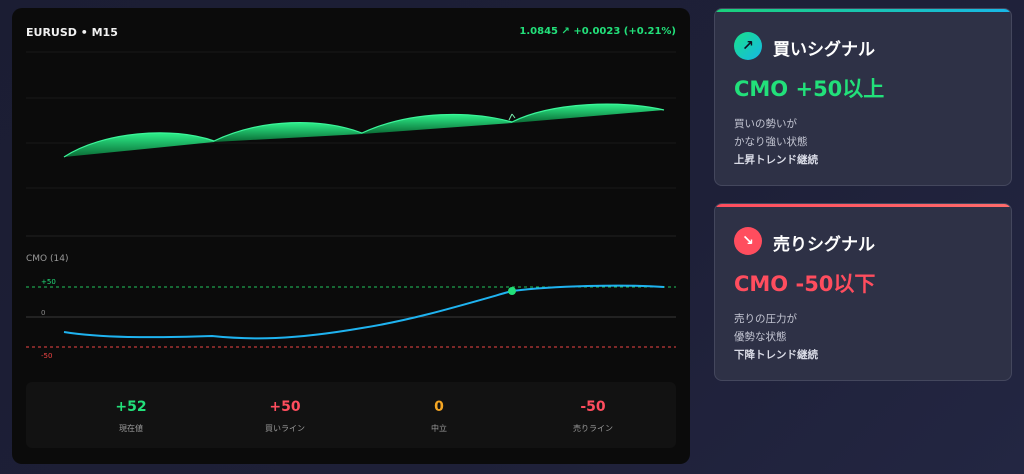 The image size is (1024, 474). I want to click on price-series, so click(364, 130).